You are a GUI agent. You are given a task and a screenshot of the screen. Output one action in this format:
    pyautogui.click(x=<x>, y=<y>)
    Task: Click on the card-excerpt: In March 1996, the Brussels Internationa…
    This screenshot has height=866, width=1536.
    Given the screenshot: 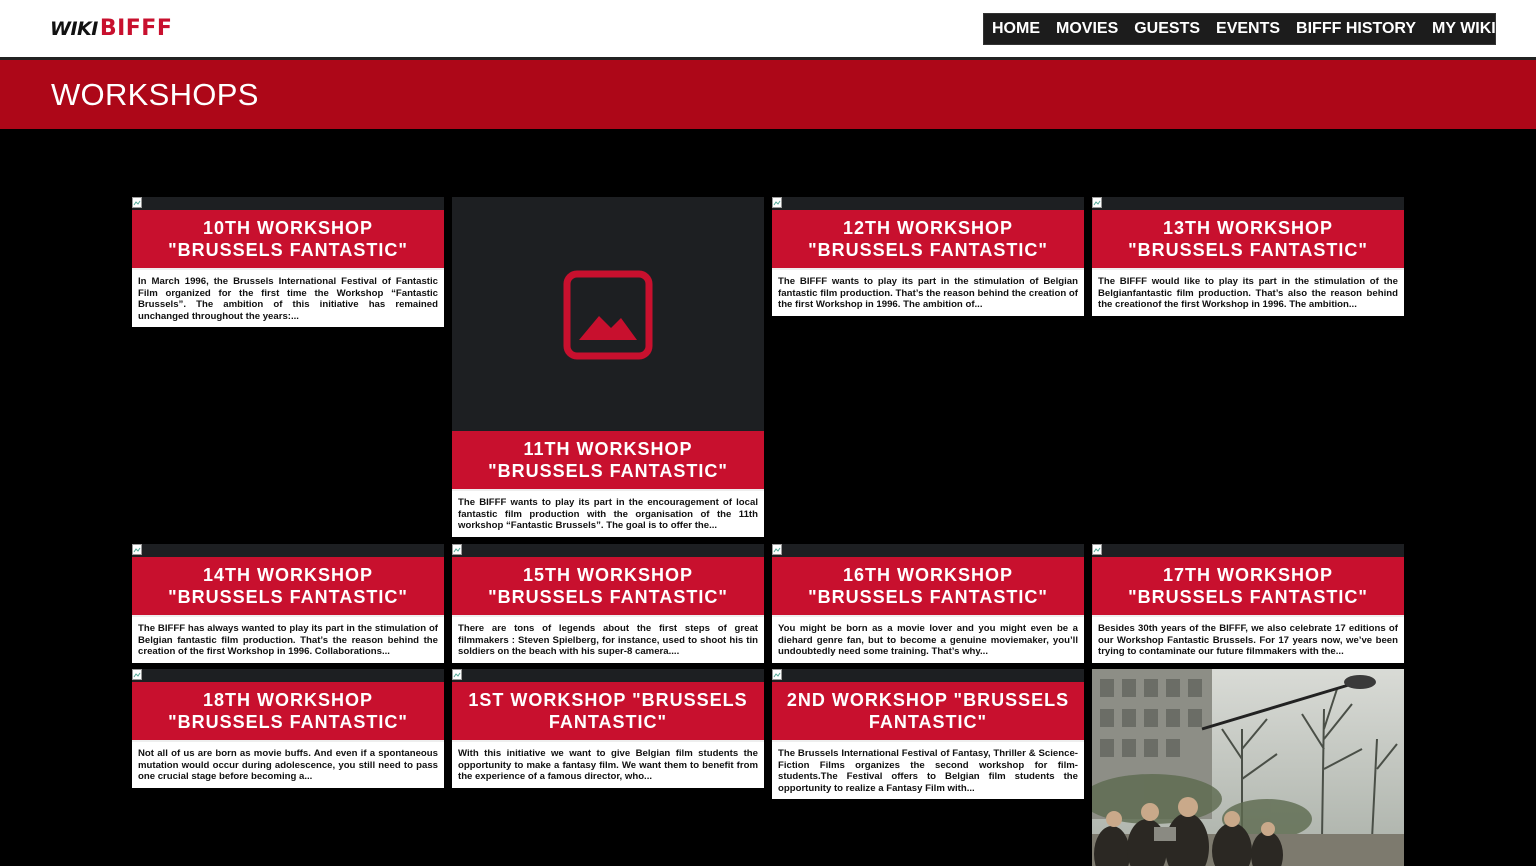 What is the action you would take?
    pyautogui.click(x=288, y=297)
    